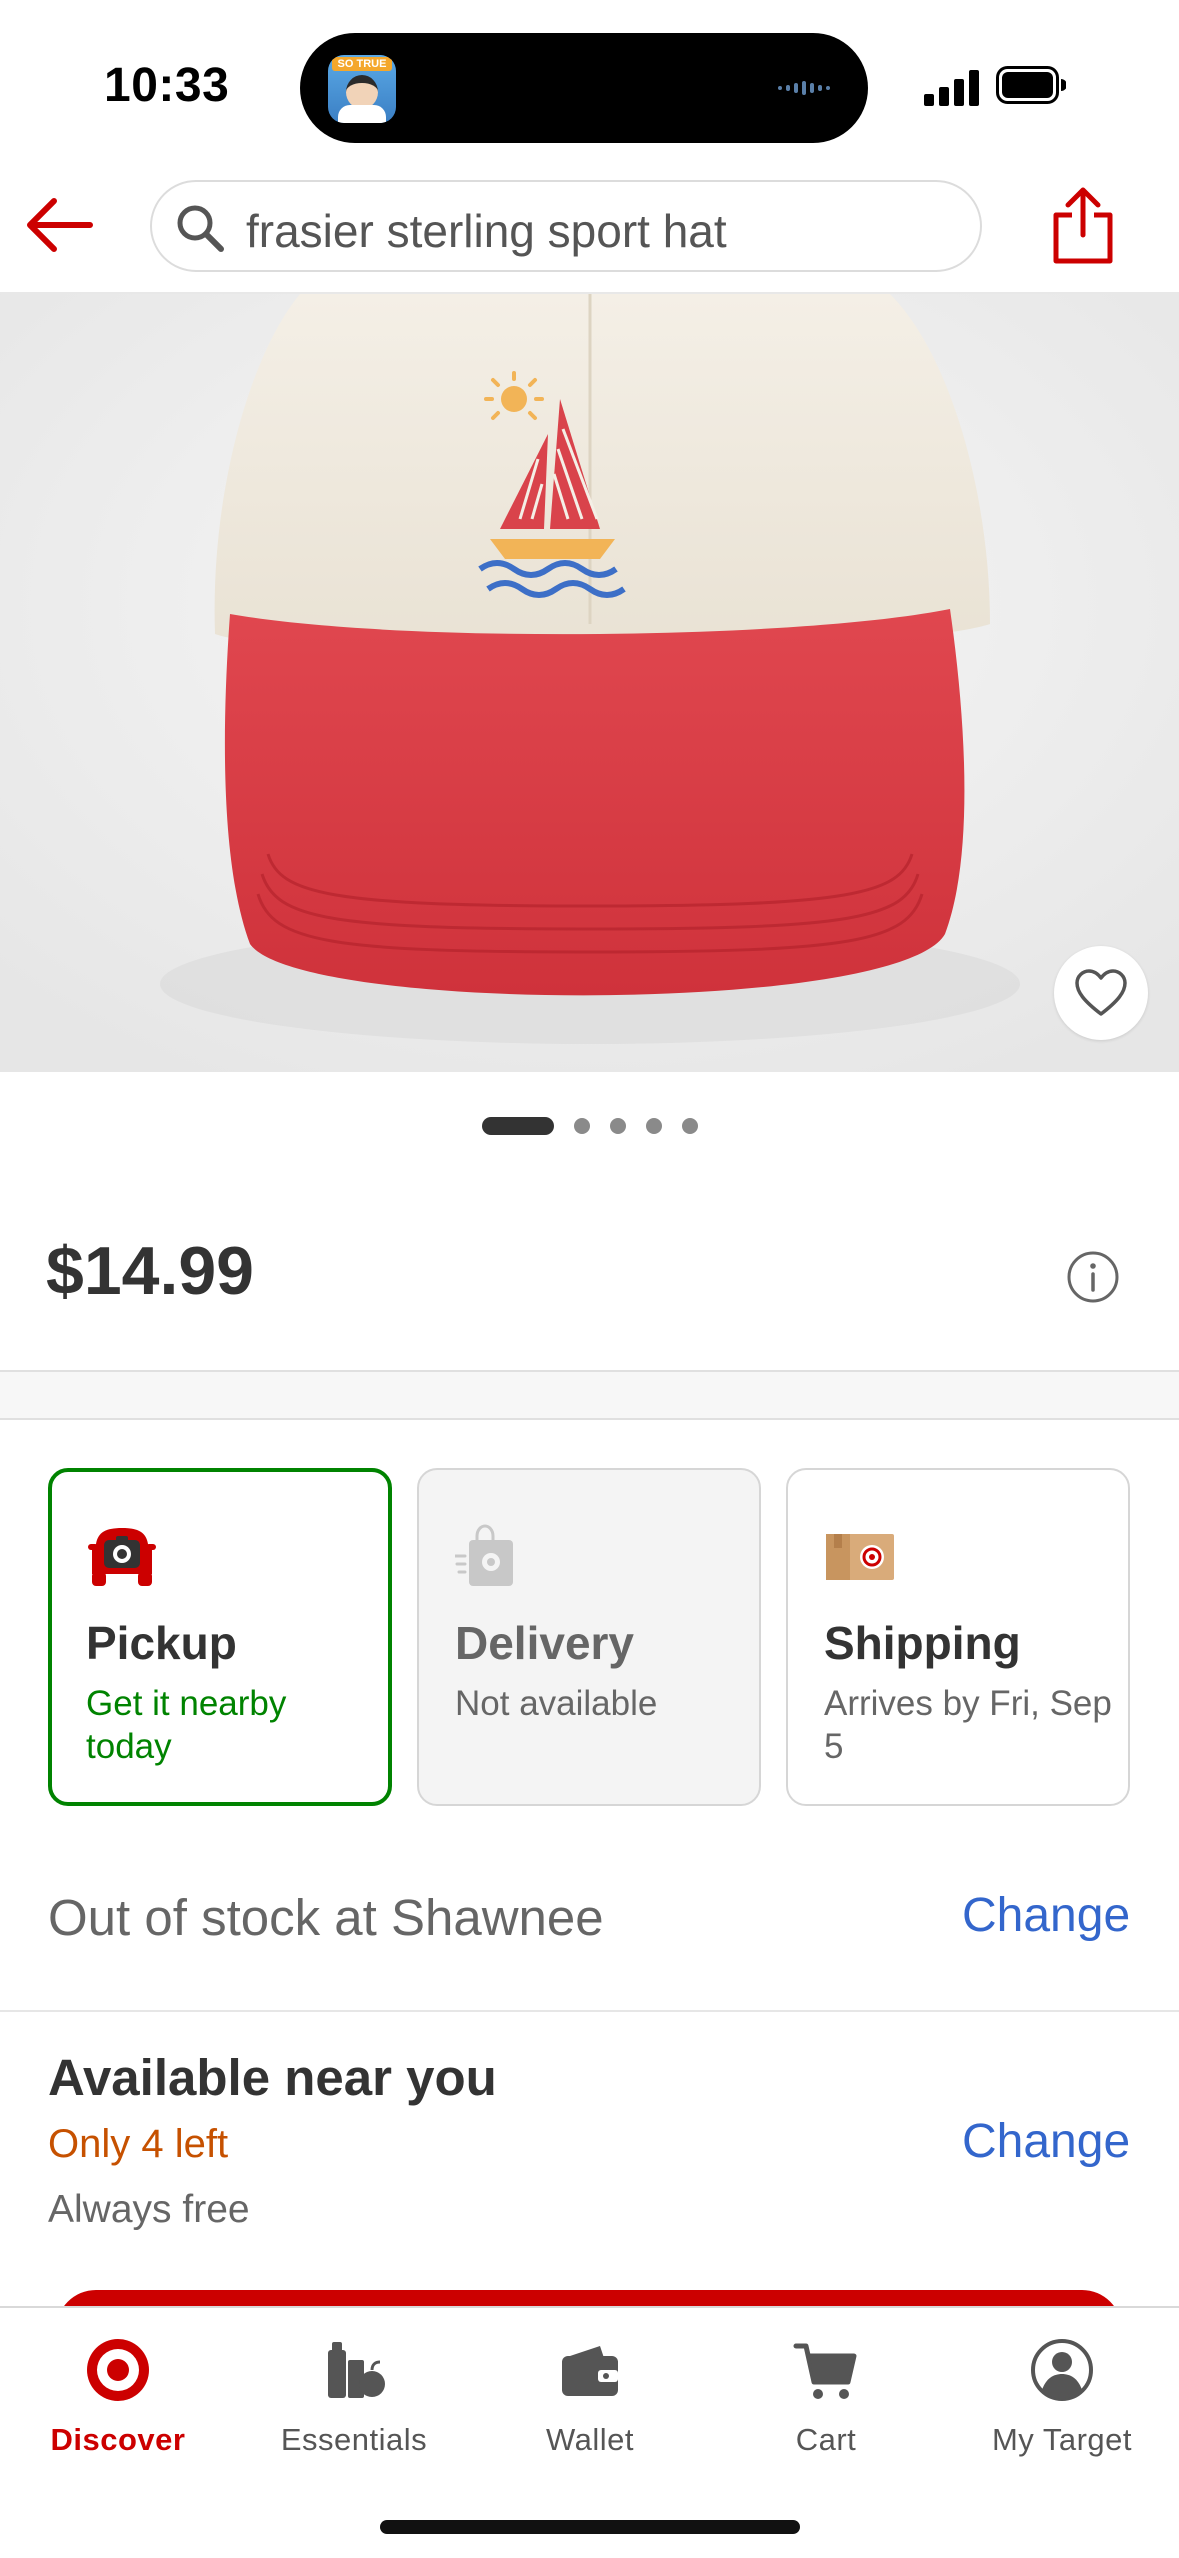 The width and height of the screenshot is (1179, 2558). I want to click on fulfillment-option-shipping: Shipping Arrives by Fri, Sep 5, so click(958, 1637).